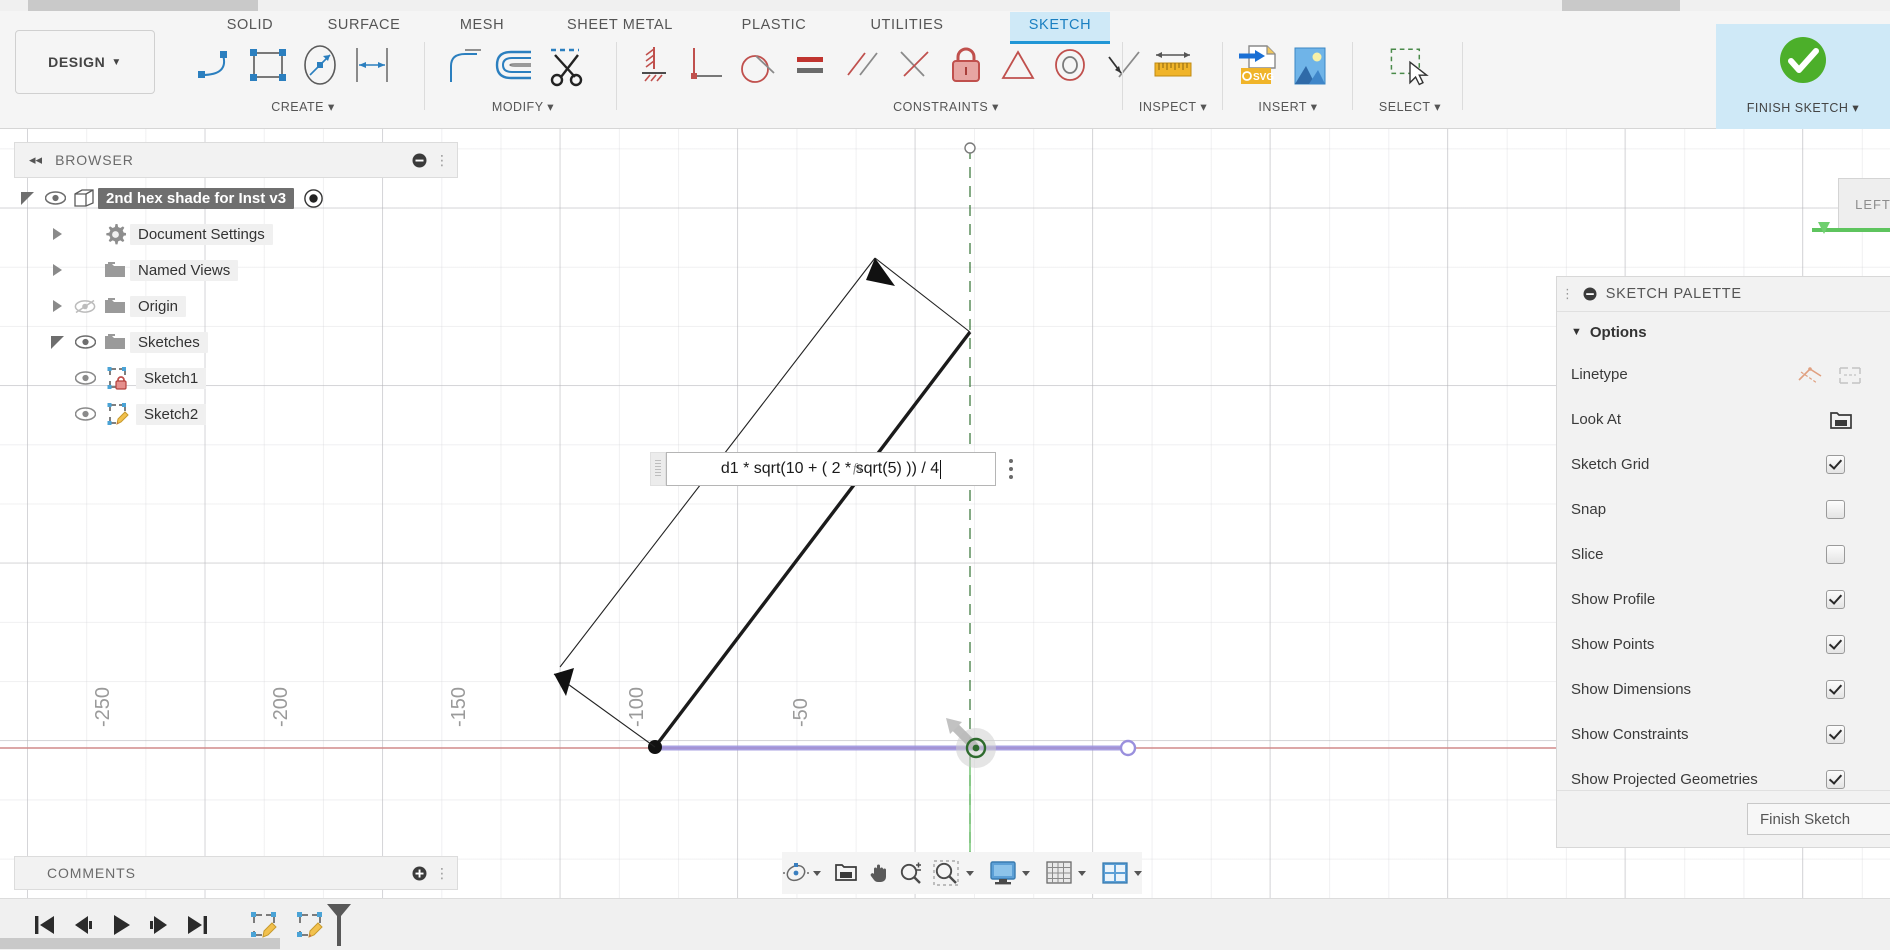 This screenshot has height=950, width=1890. What do you see at coordinates (1002, 873) in the screenshot?
I see `display-settings-icon` at bounding box center [1002, 873].